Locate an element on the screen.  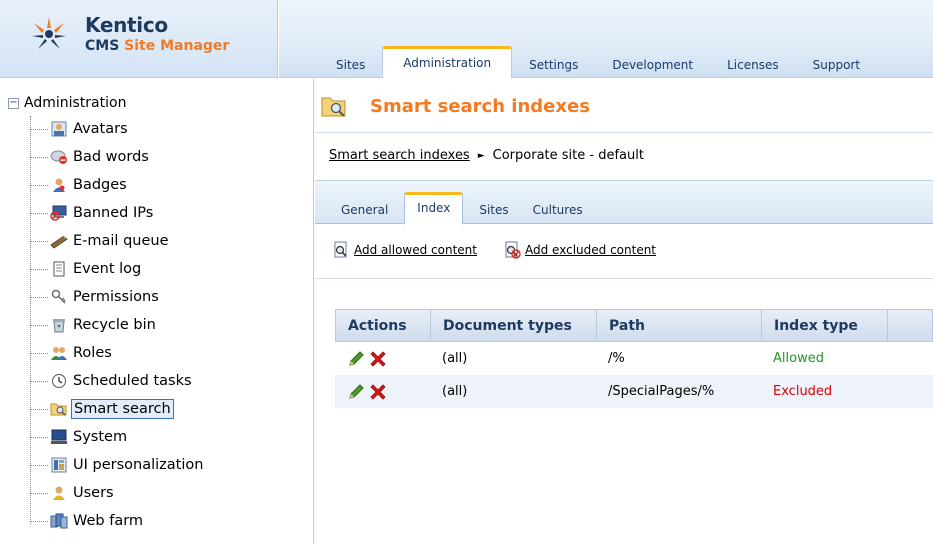
column-header-index-type: Index type is located at coordinates (825, 325).